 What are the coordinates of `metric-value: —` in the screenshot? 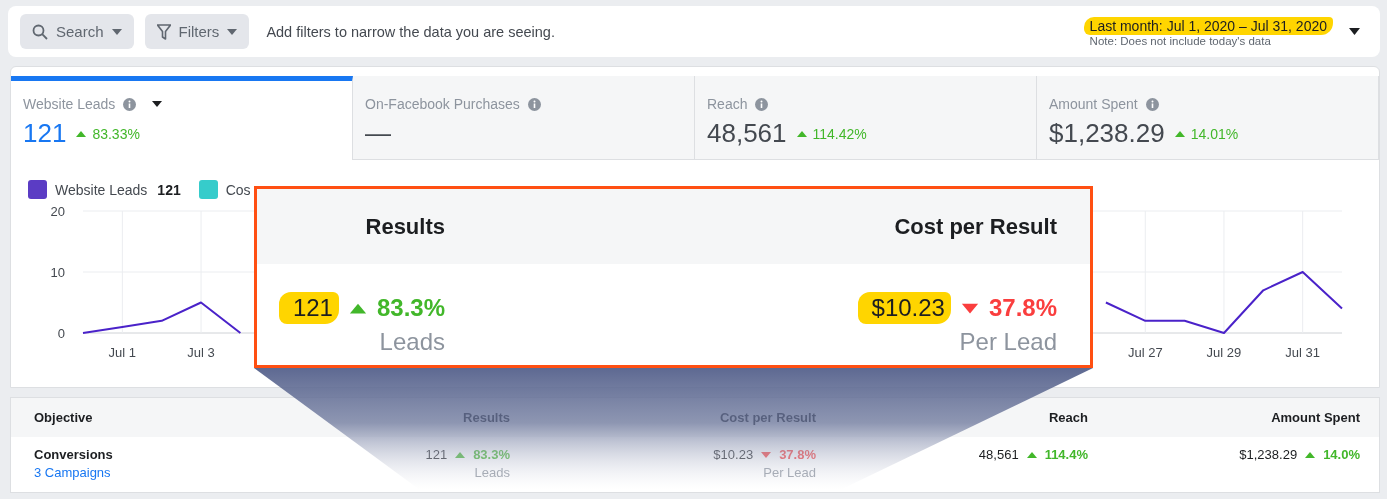 It's located at (378, 133).